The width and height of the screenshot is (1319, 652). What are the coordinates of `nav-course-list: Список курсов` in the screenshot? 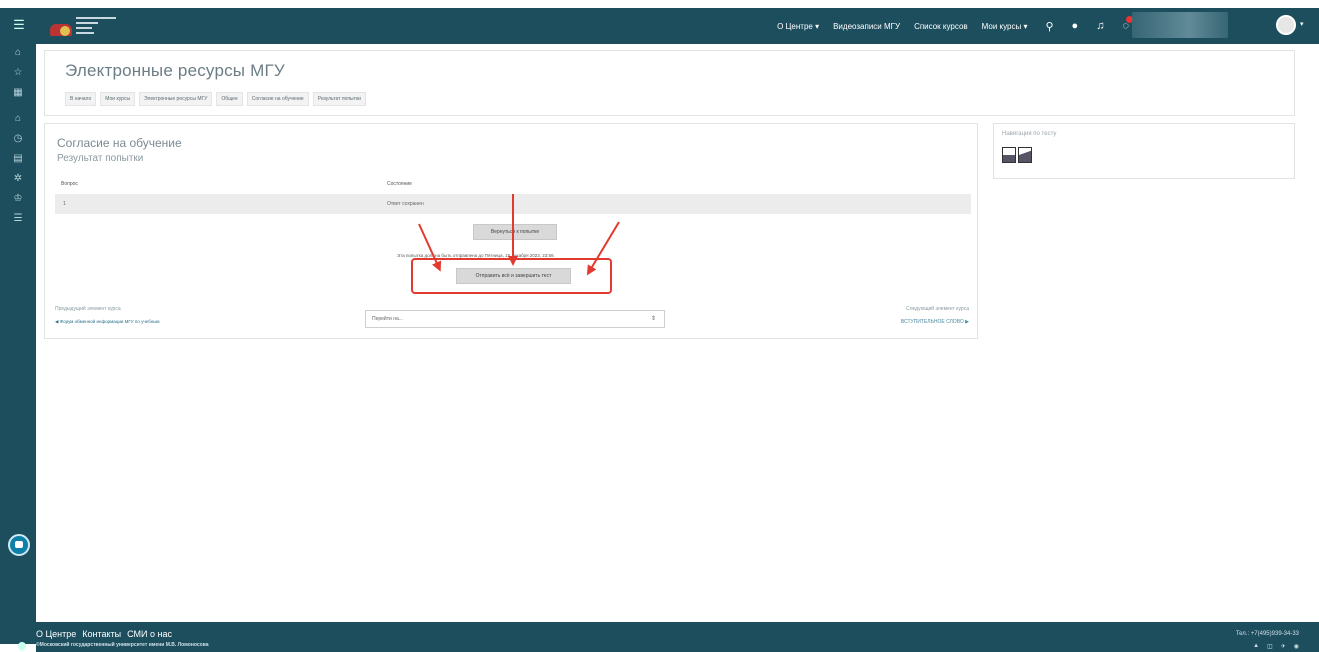 It's located at (941, 26).